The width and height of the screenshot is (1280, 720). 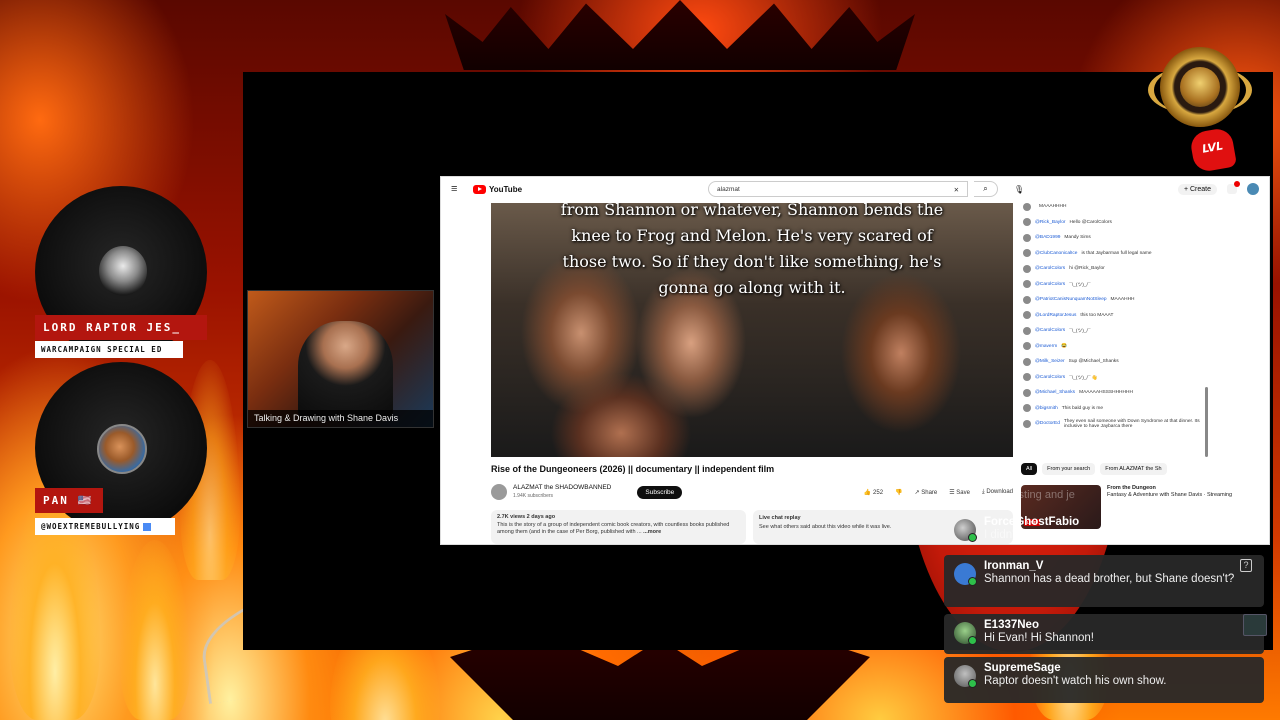 I want to click on chat-username: Ironman_V, so click(x=1014, y=566).